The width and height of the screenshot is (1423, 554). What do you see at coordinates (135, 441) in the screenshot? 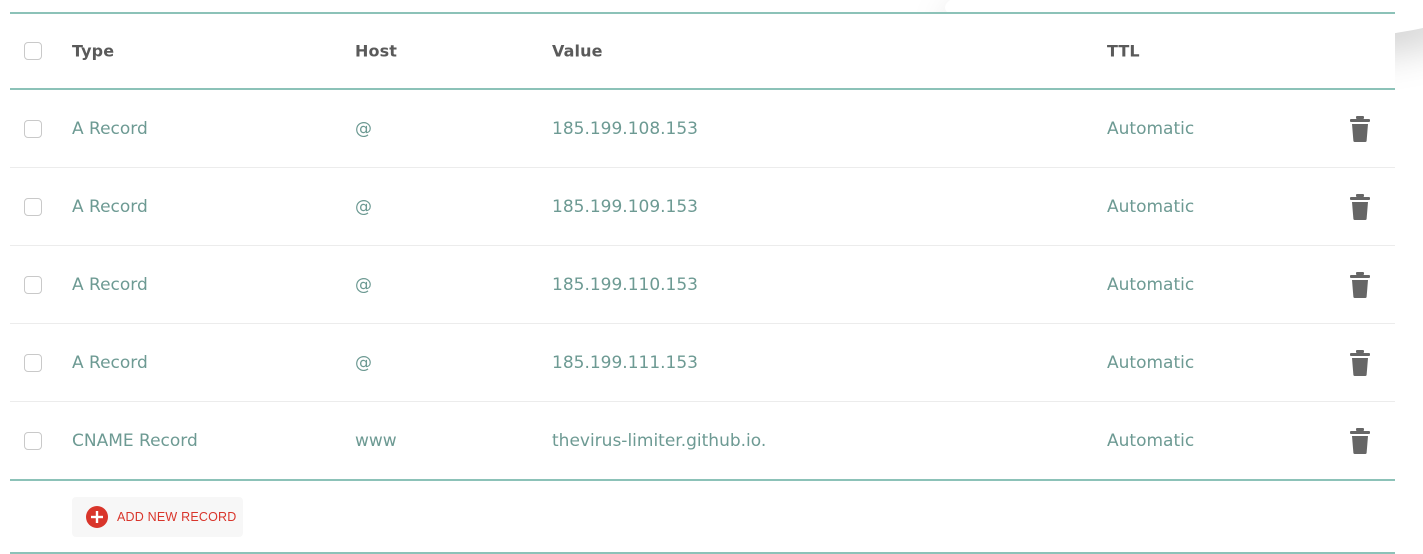
I see `record-type: CNAME Record` at bounding box center [135, 441].